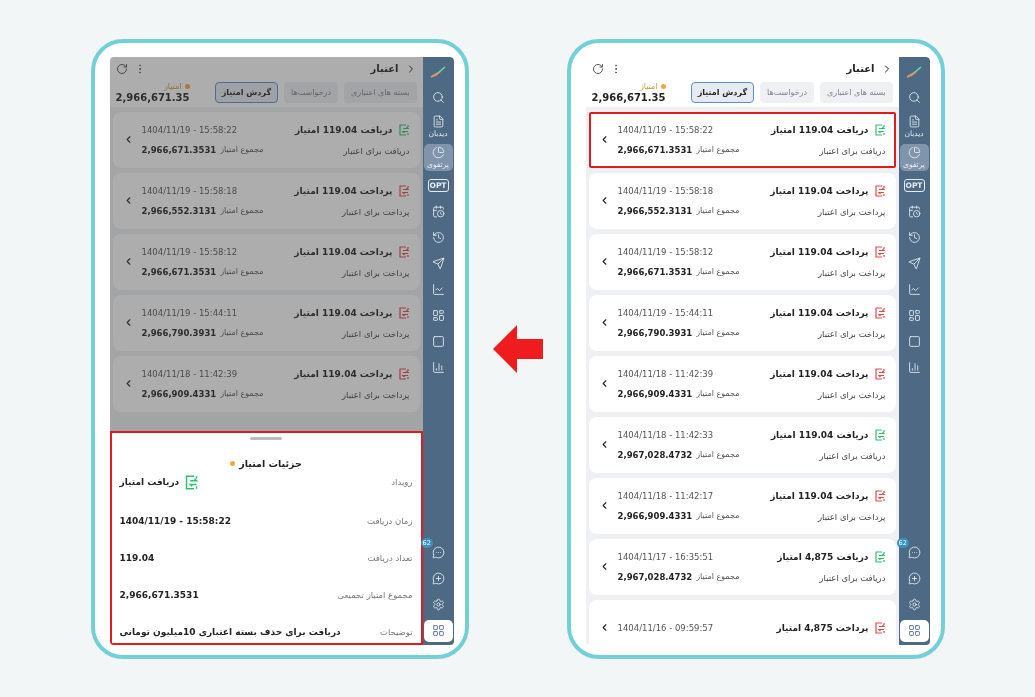  Describe the element at coordinates (517, 348) in the screenshot. I see `arrow-icon` at that location.